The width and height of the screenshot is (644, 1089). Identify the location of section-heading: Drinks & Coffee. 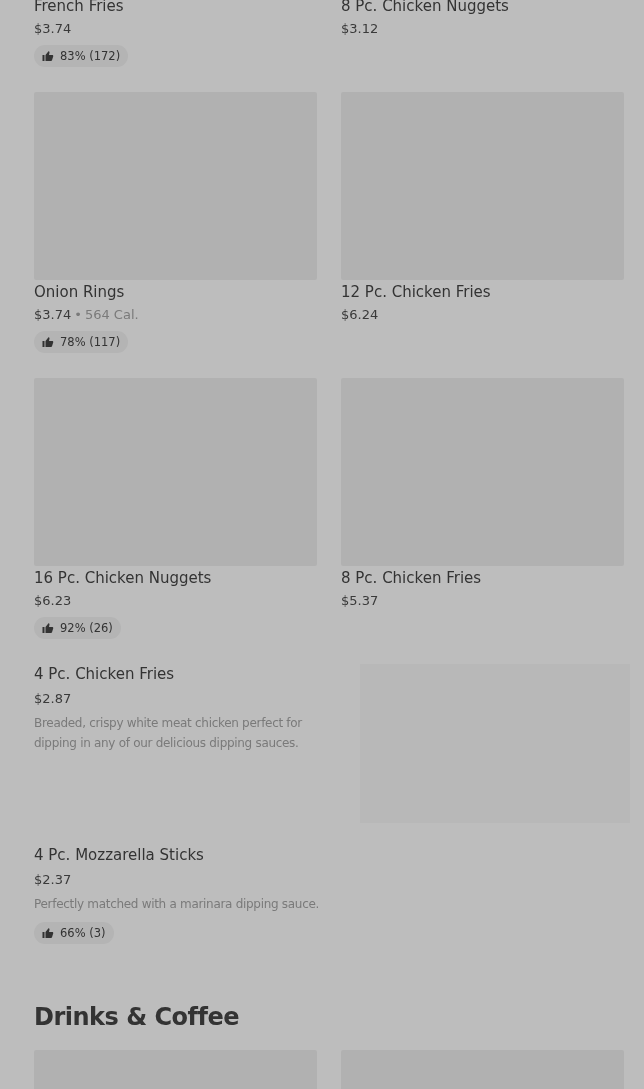
(137, 1017).